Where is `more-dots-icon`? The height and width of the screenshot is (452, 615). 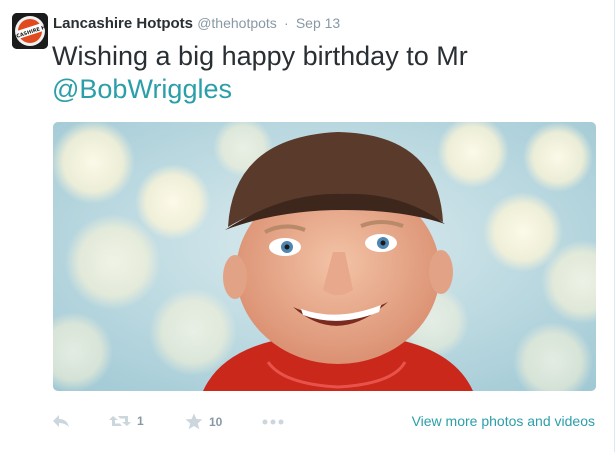
more-dots-icon is located at coordinates (273, 422).